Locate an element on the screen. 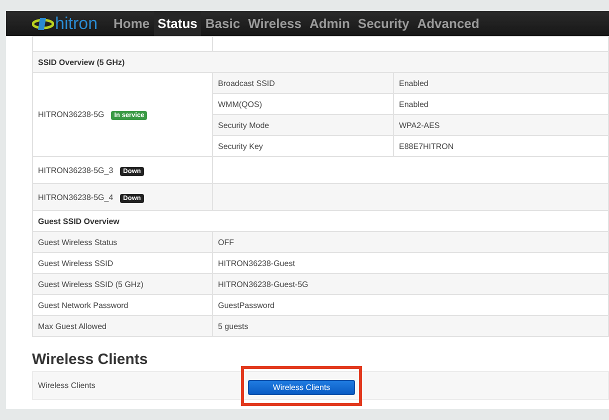 This screenshot has width=609, height=420. nav-tab: Basic is located at coordinates (222, 23).